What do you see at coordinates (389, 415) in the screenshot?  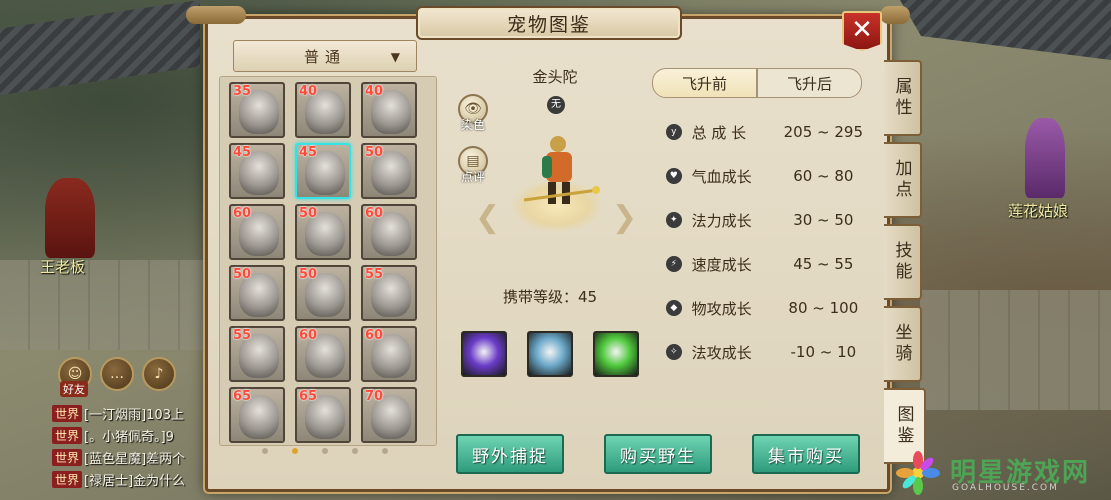 I see `pet-slot: 70` at bounding box center [389, 415].